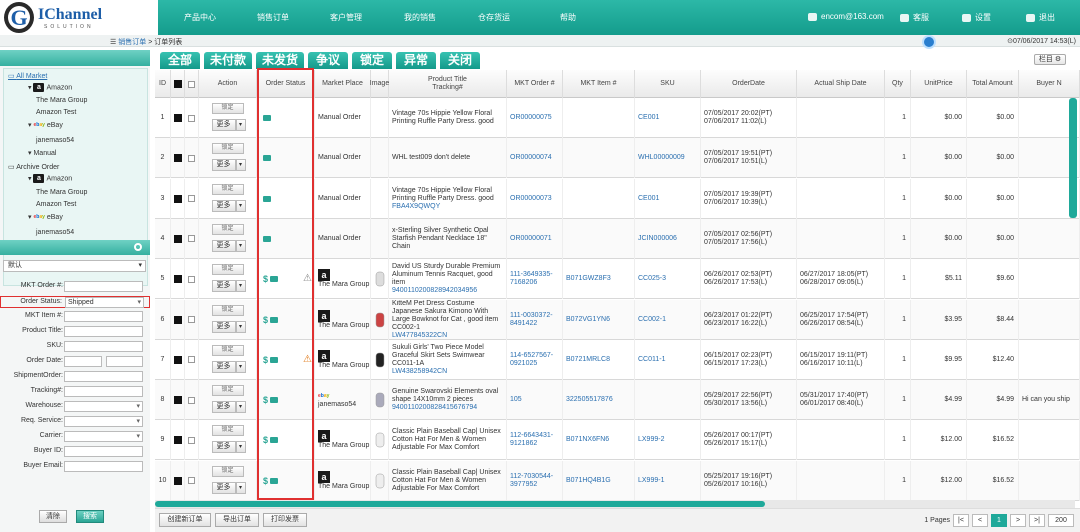  Describe the element at coordinates (516, 400) in the screenshot. I see `mkt-order-link: 105` at that location.